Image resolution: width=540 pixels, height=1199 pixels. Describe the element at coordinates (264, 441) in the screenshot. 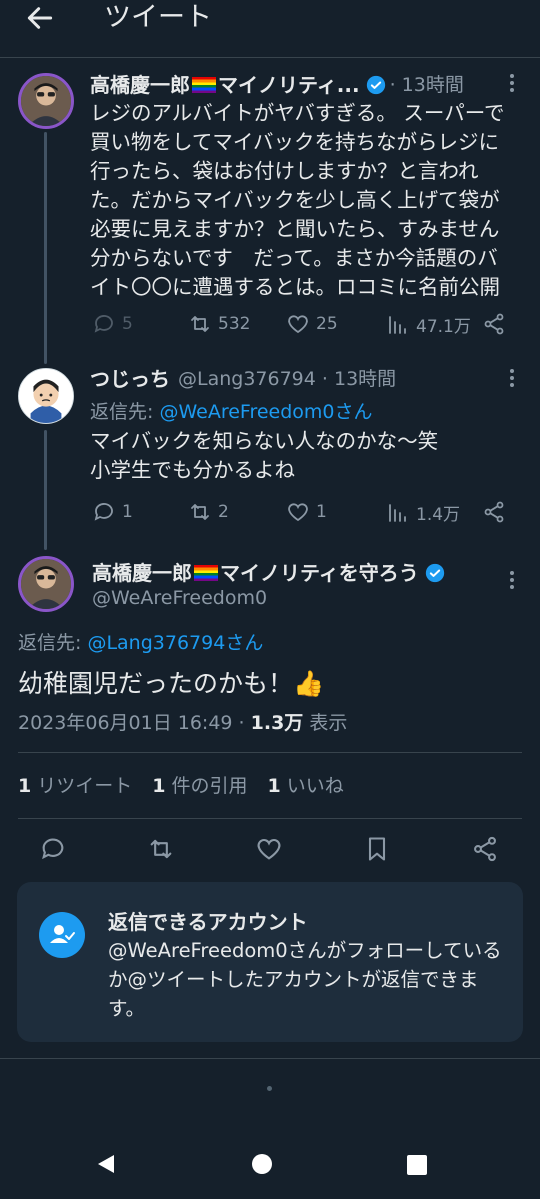

I see `tweet-text-line: マイバックを知らない人なのかな〜笑` at that location.